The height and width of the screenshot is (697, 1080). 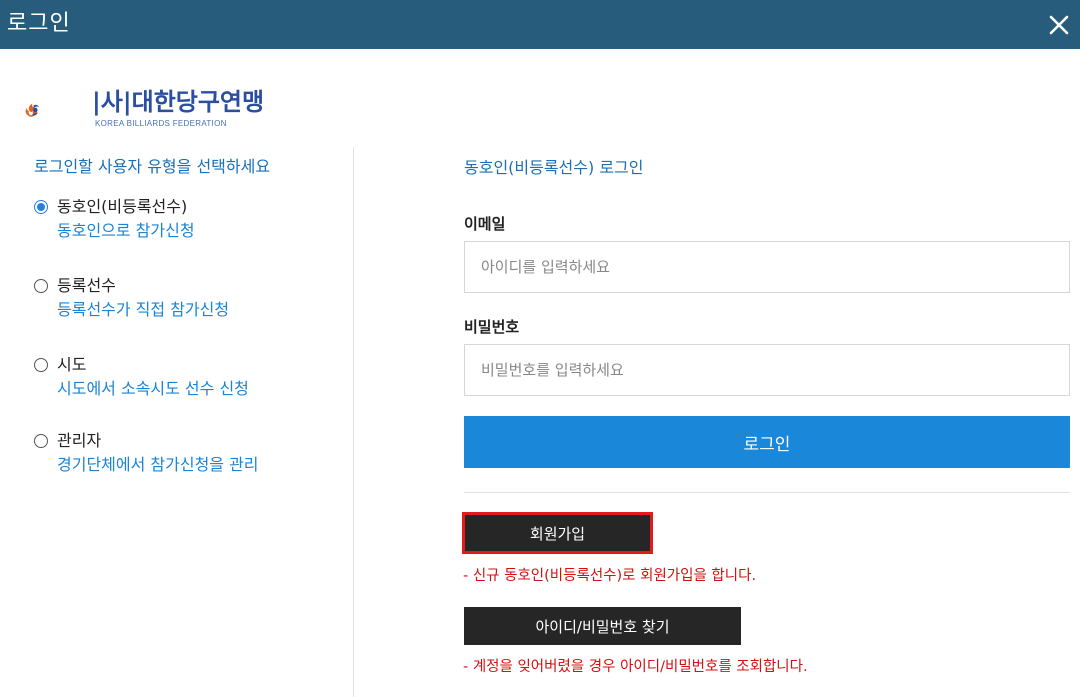 I want to click on find-account-note: - 계정을 잊어버렸을 경우 아이디/비밀번호를 조회합니다., so click(x=635, y=667).